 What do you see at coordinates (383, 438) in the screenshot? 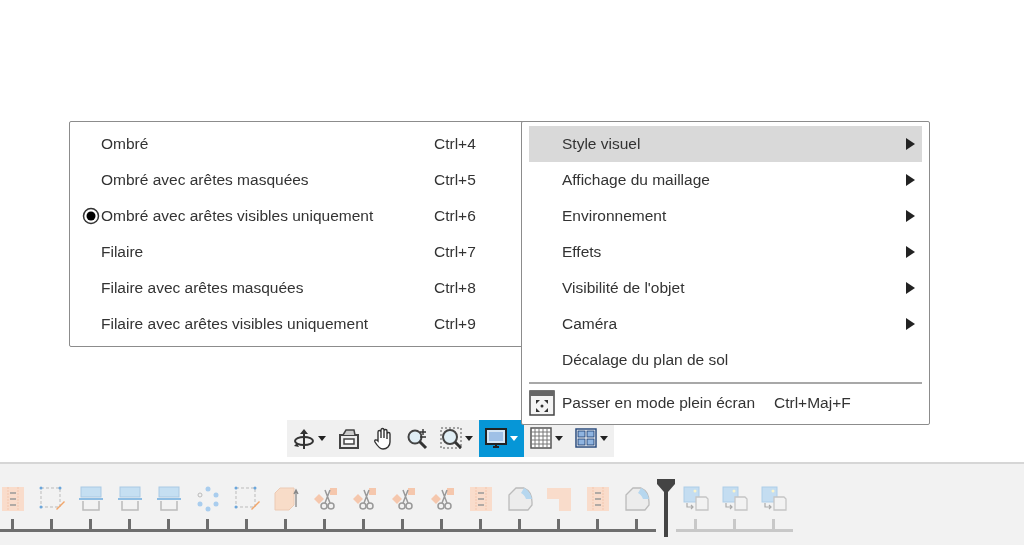
I see `hand-icon` at bounding box center [383, 438].